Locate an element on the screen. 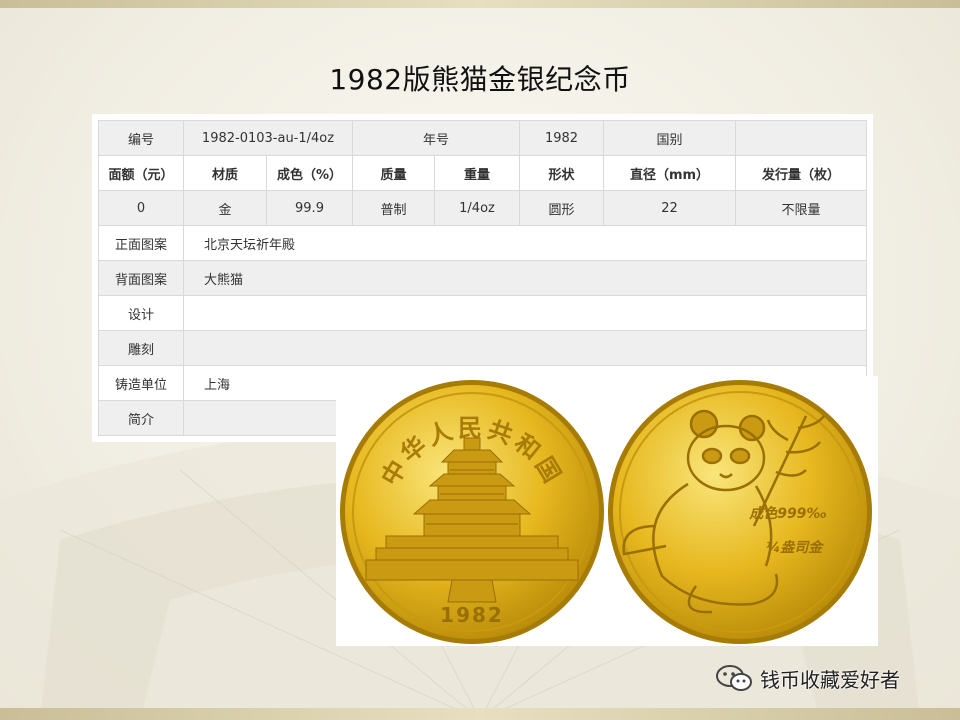 The height and width of the screenshot is (720, 960). watermark: 钱币收藏爱好者 is located at coordinates (807, 678).